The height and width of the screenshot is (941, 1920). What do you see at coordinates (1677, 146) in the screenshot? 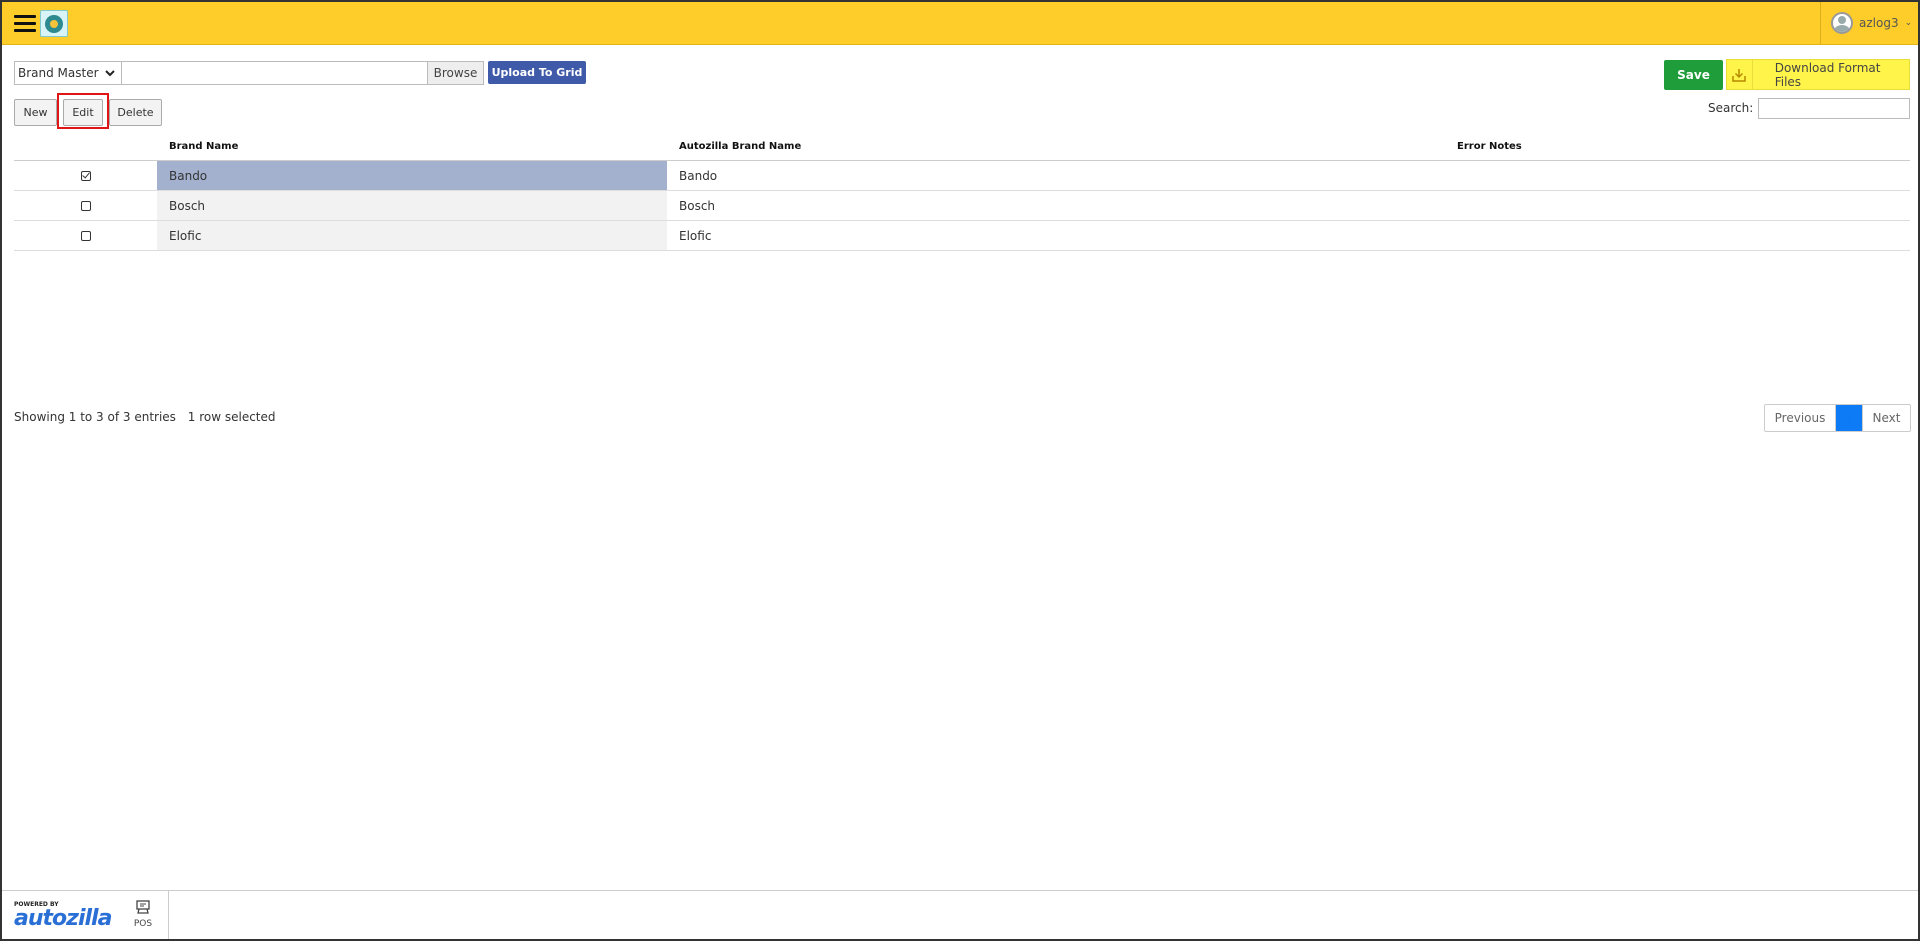
I see `header-error-notes: Error Notes` at bounding box center [1677, 146].